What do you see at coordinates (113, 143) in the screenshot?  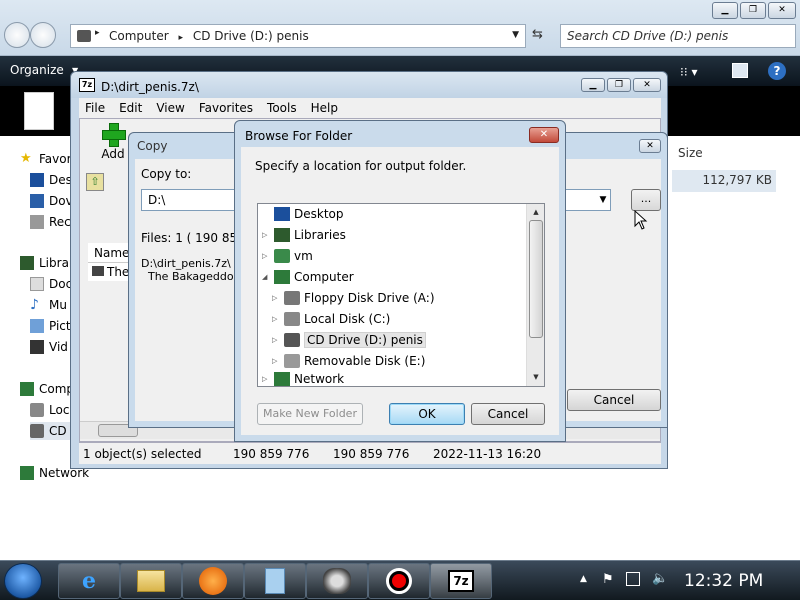 I see `add-button: Add` at bounding box center [113, 143].